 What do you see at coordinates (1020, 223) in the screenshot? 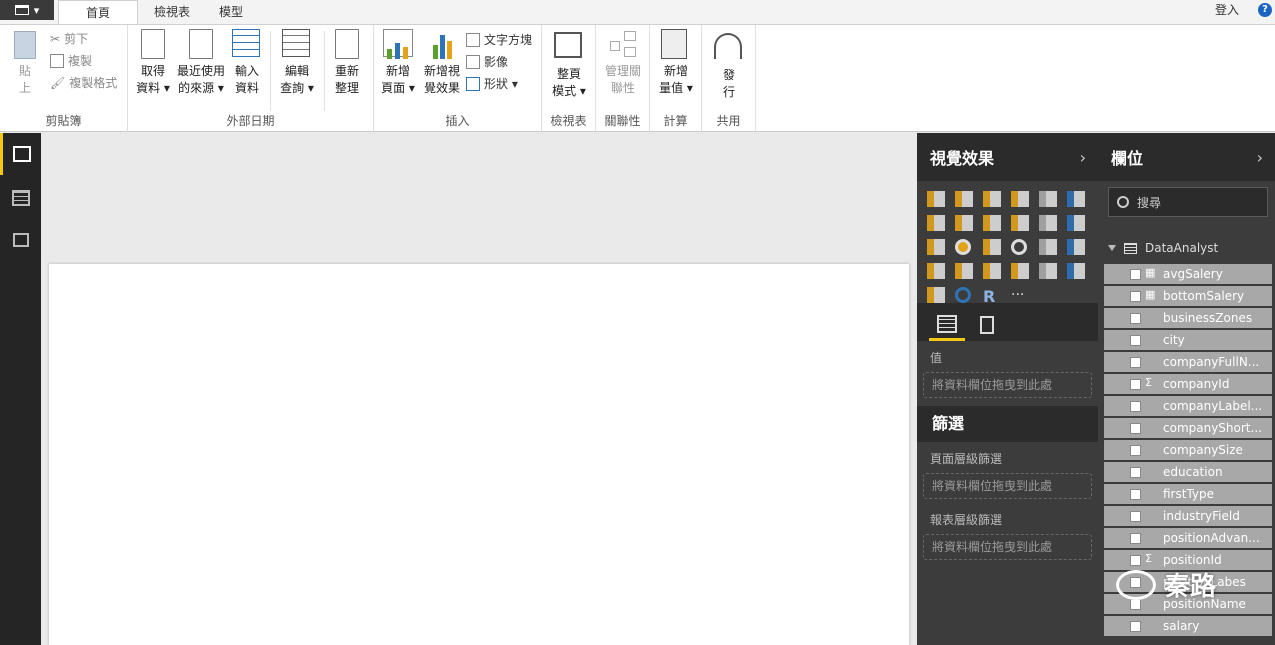
I see `line-column-icon` at bounding box center [1020, 223].